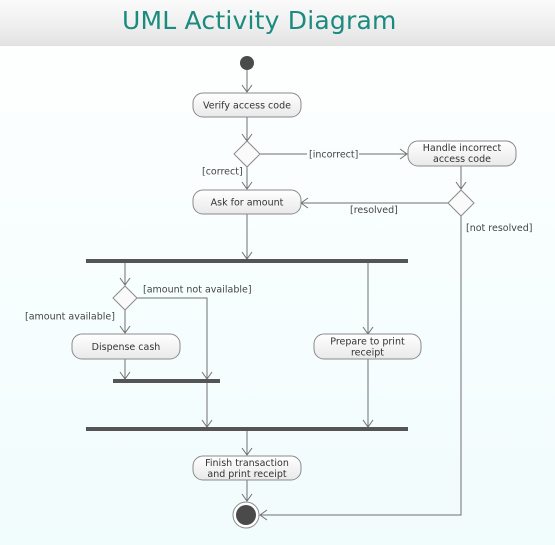 The image size is (555, 545). I want to click on action-label: Verify access code, so click(247, 106).